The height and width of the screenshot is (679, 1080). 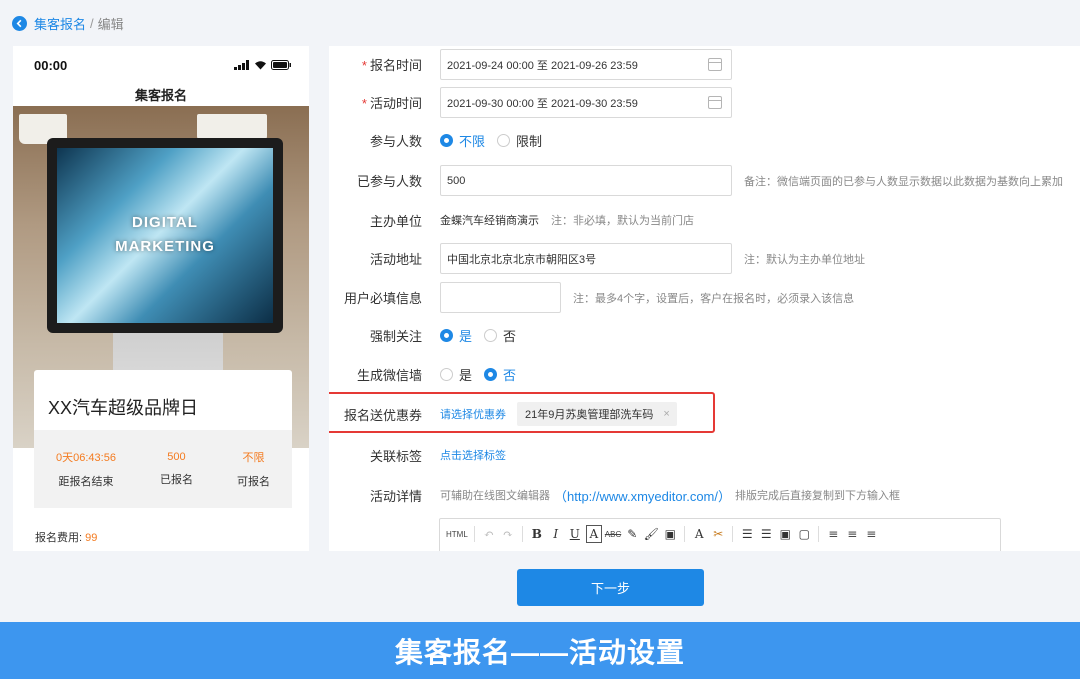 What do you see at coordinates (176, 469) in the screenshot?
I see `stat-registered: 500 已报名` at bounding box center [176, 469].